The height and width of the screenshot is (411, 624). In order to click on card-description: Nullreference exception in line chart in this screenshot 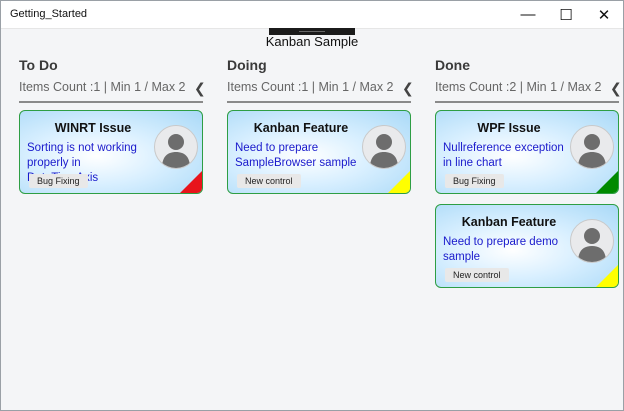, I will do `click(503, 155)`.